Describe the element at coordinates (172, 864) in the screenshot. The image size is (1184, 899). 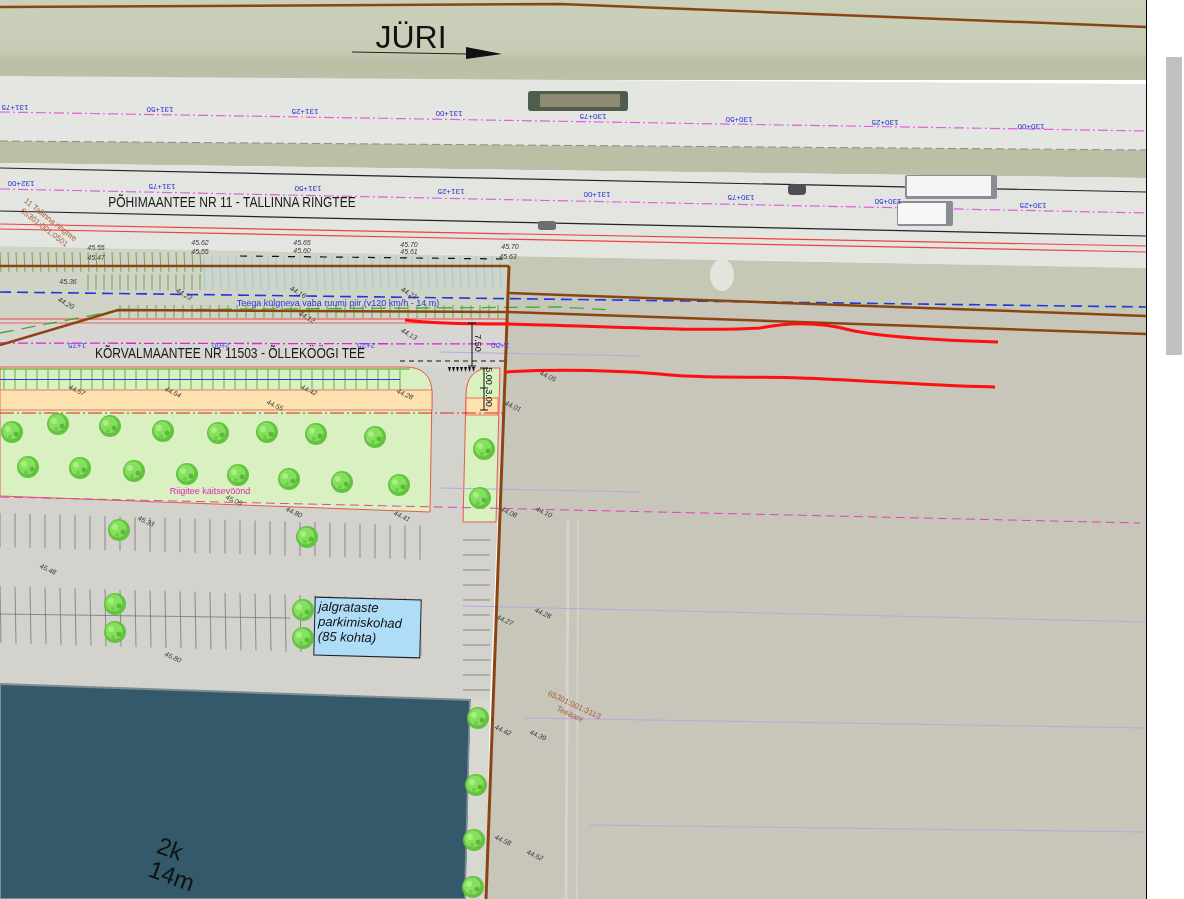
I see `building-label: 2k 14m` at that location.